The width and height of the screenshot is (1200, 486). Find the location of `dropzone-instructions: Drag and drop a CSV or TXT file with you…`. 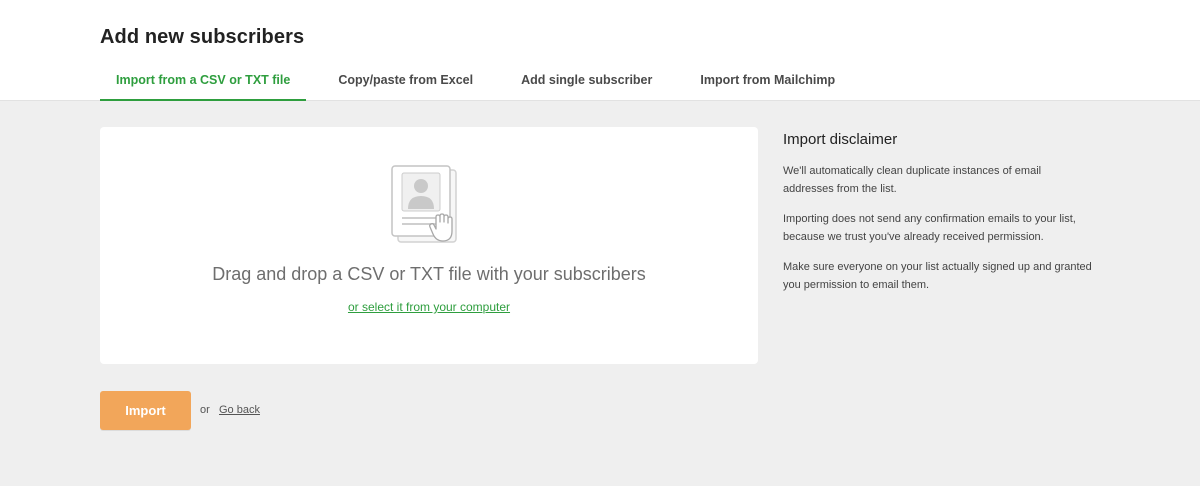

dropzone-instructions: Drag and drop a CSV or TXT file with you… is located at coordinates (429, 274).